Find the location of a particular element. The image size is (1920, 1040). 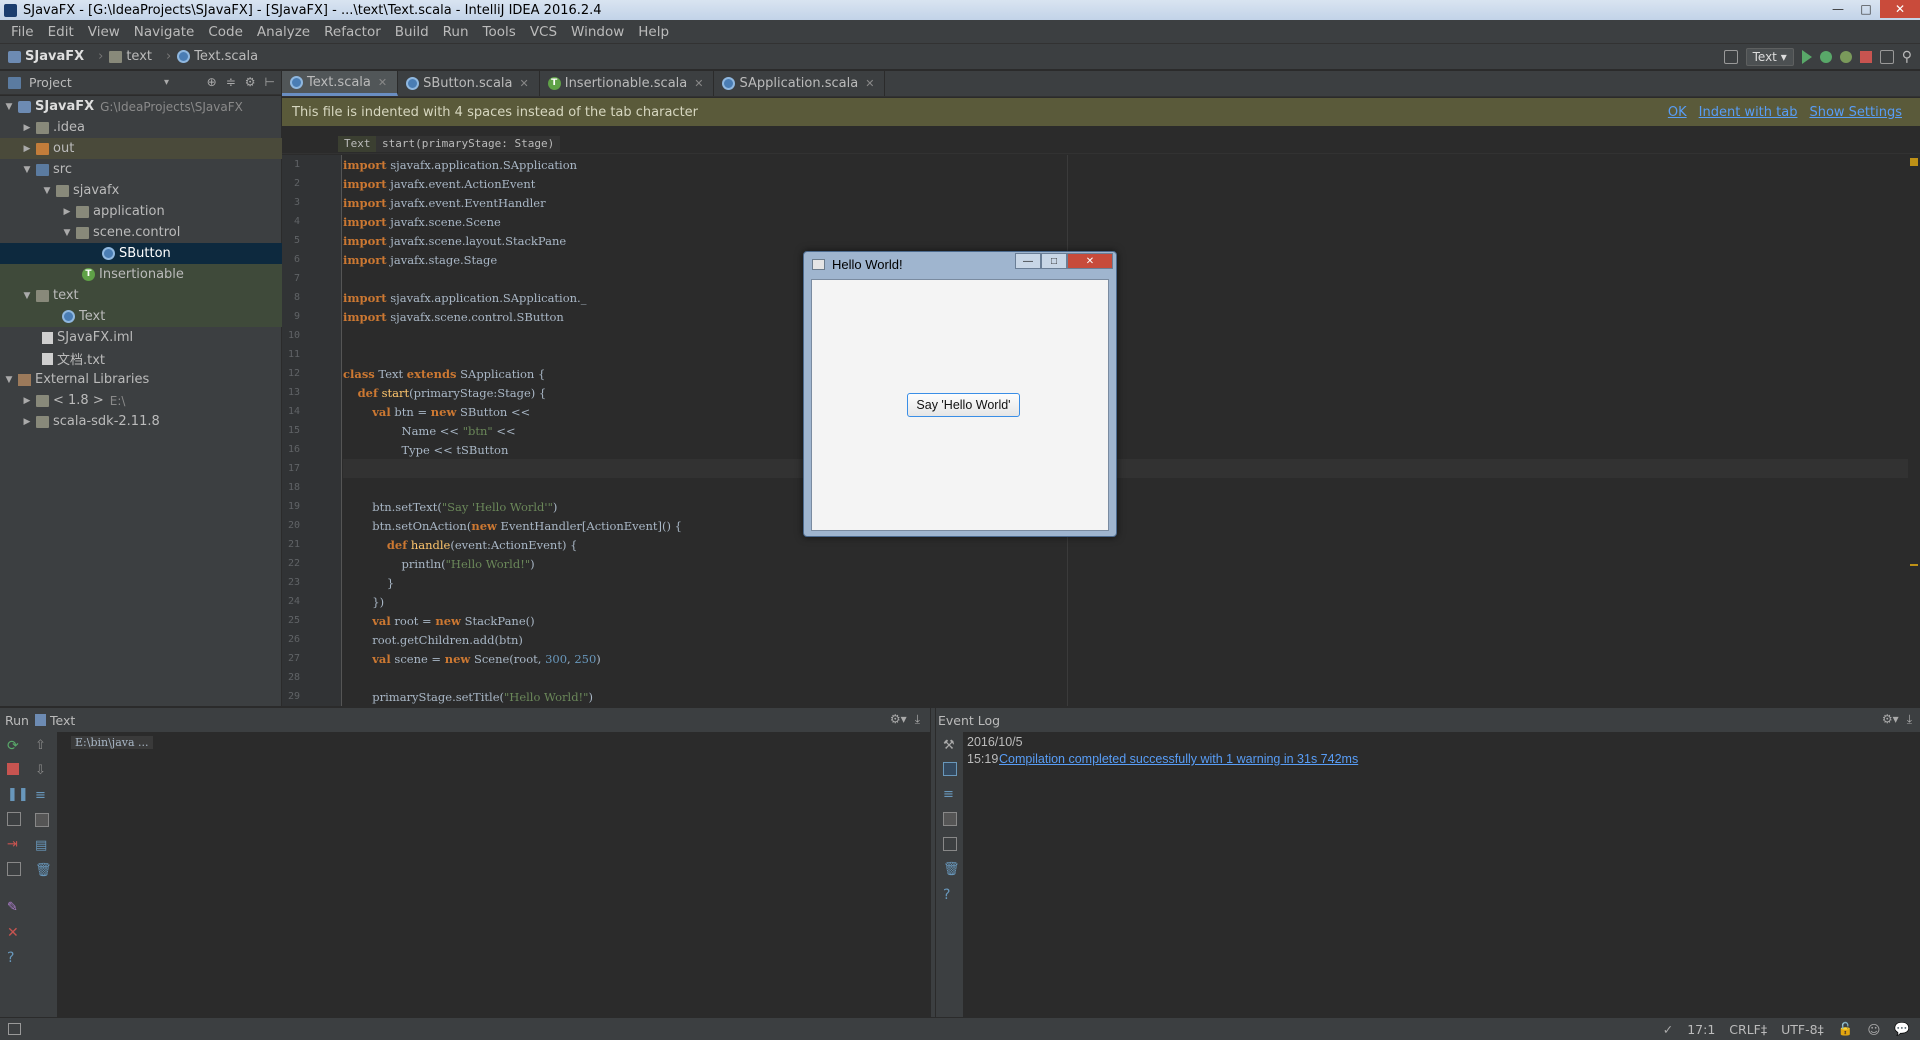

settings-wrench-icon: ⚒ is located at coordinates (950, 745).